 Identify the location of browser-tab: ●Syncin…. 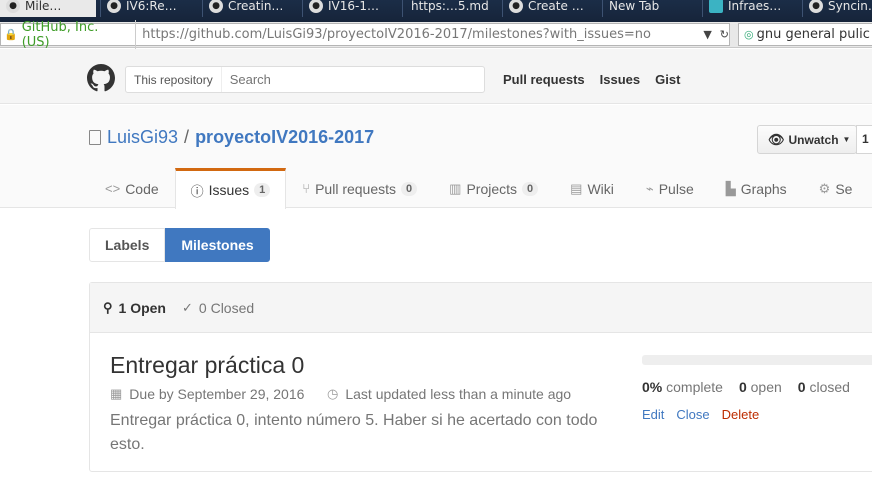
(837, 8).